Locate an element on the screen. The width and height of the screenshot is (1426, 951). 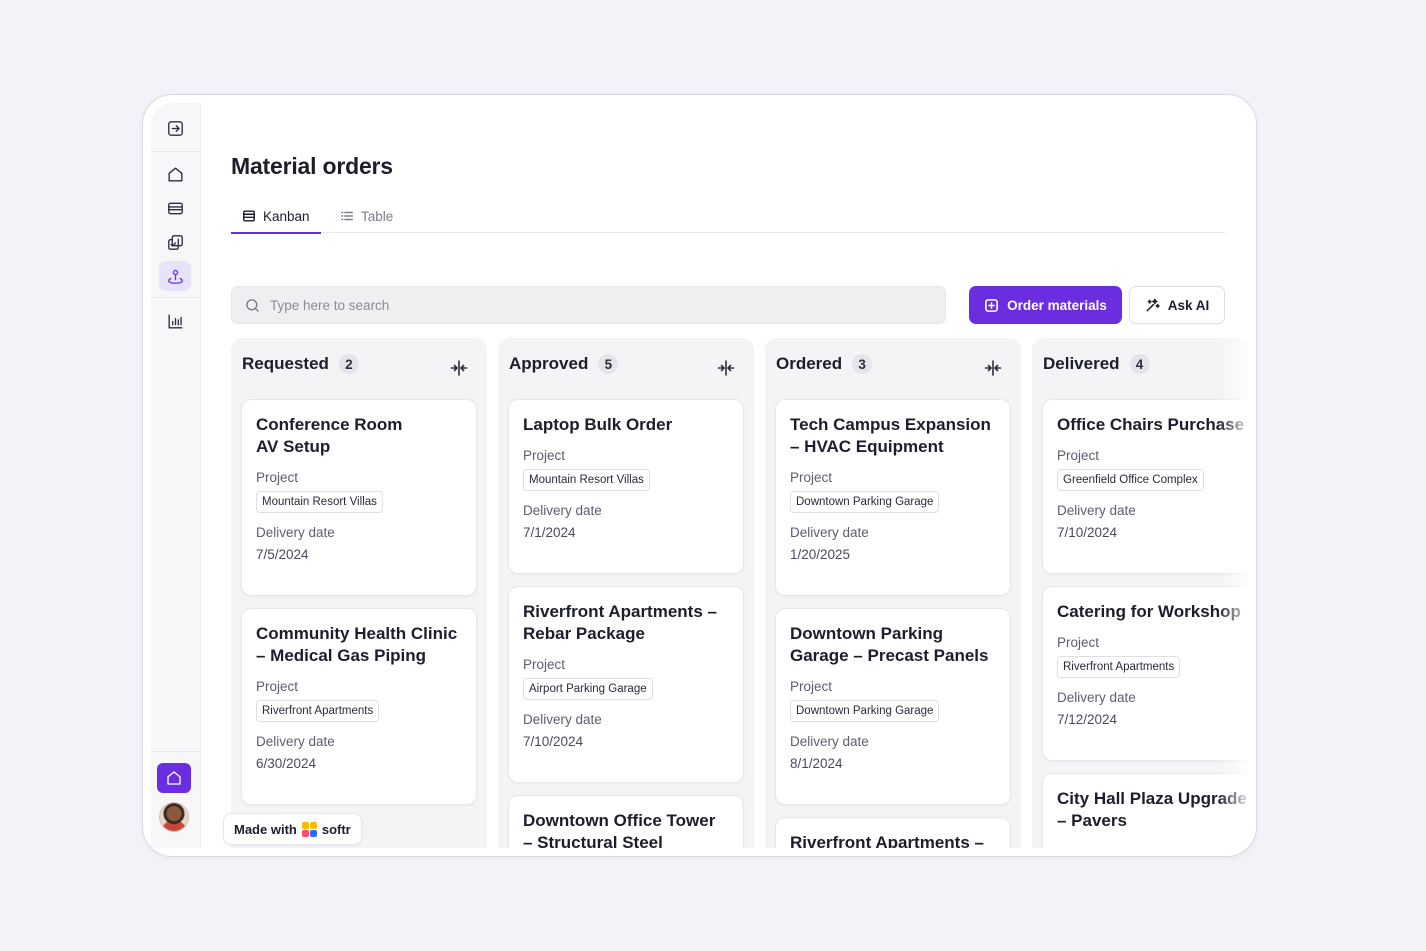
bar-chart-icon is located at coordinates (175, 321).